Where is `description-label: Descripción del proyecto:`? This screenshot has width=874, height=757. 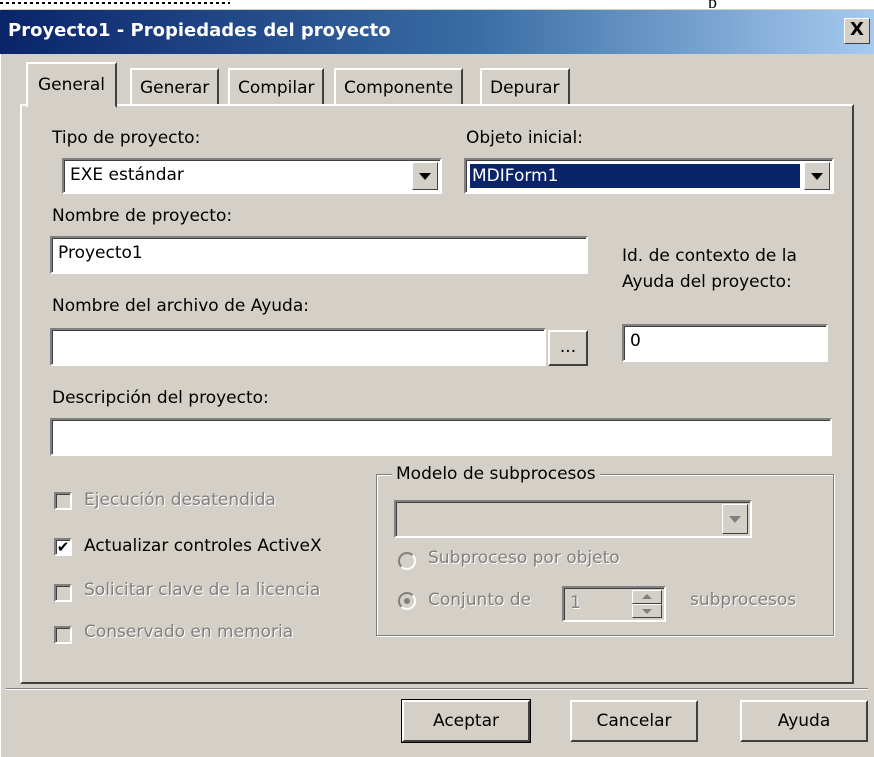
description-label: Descripción del proyecto: is located at coordinates (160, 398).